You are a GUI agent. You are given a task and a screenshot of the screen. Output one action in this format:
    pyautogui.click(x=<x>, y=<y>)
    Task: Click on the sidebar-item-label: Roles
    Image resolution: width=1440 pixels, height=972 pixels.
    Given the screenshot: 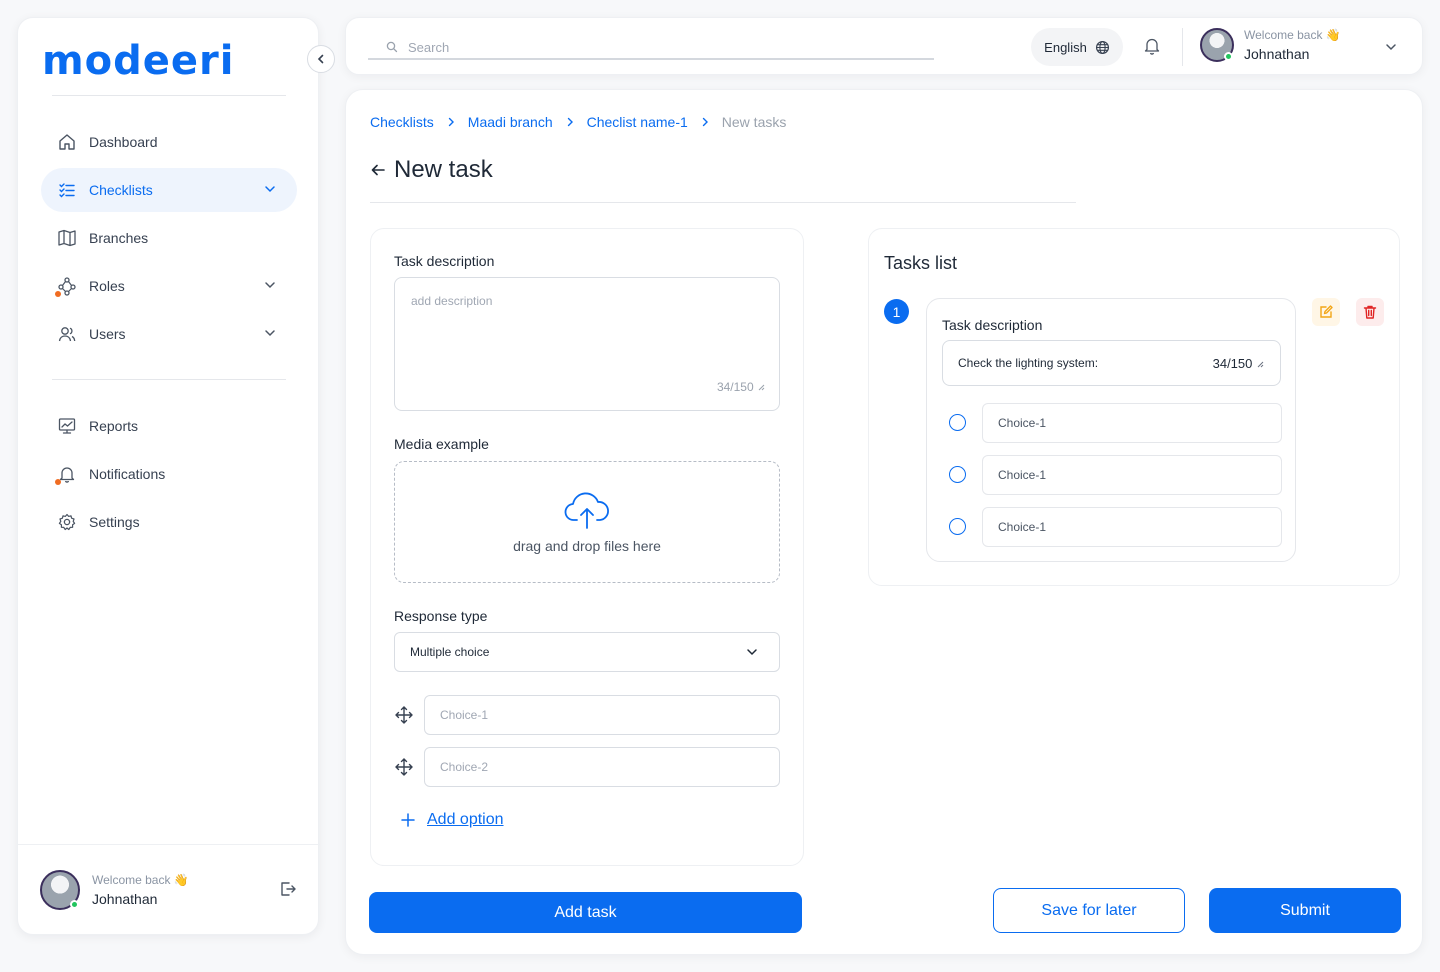 What is the action you would take?
    pyautogui.click(x=107, y=286)
    